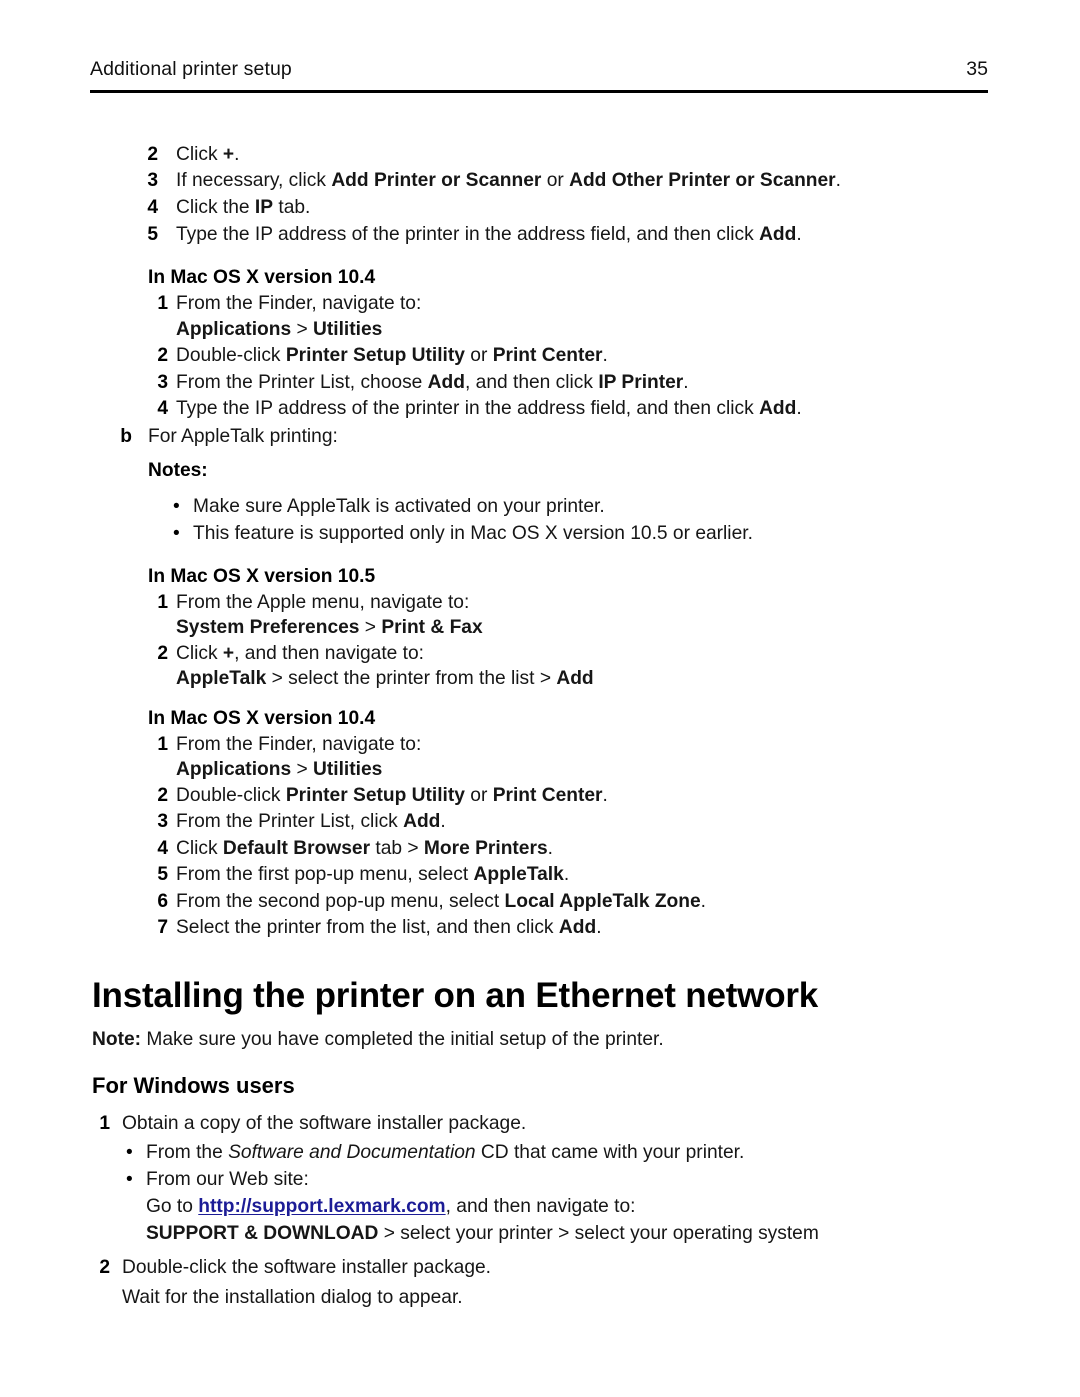 The image size is (1080, 1397). What do you see at coordinates (321, 1206) in the screenshot?
I see `support-site-link: http://support.lexmark.com` at bounding box center [321, 1206].